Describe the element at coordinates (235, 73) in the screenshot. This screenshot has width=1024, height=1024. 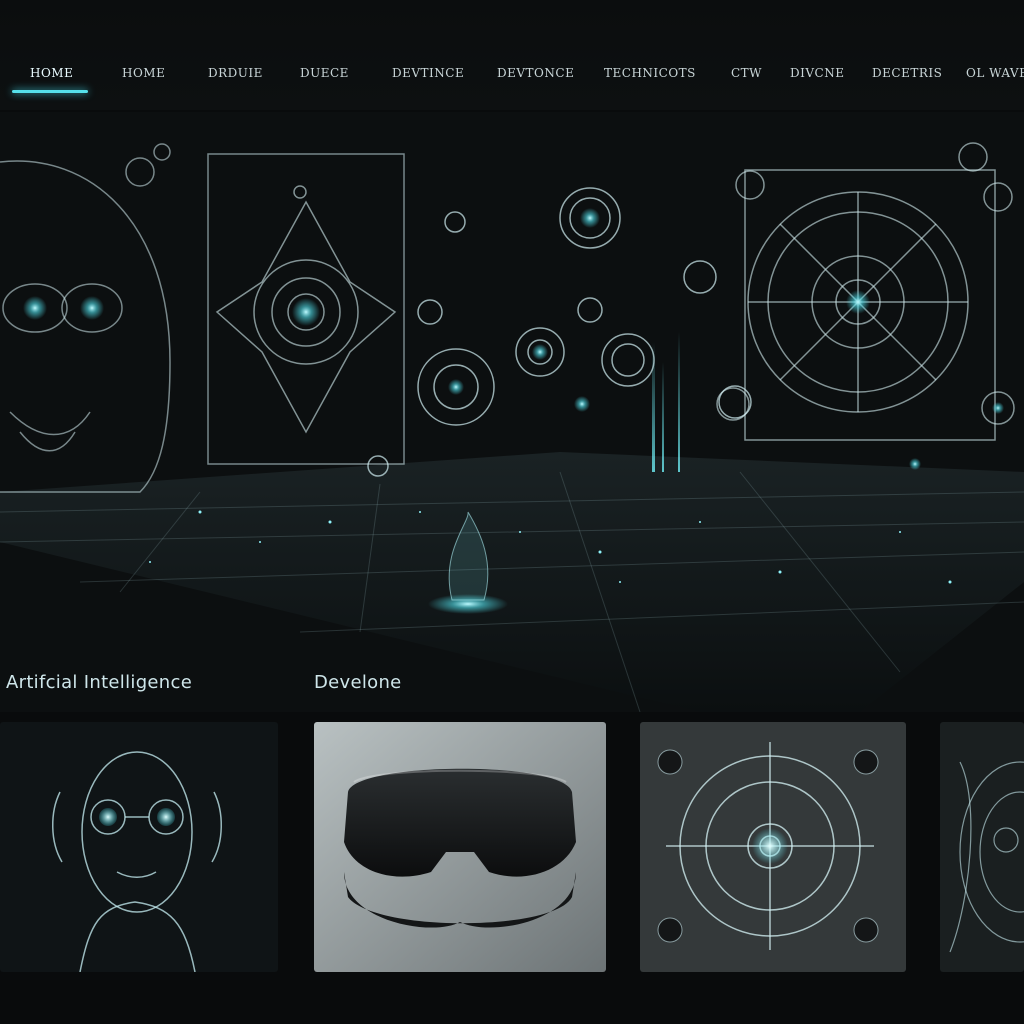
I see `nav-item-2: DRDUIE` at that location.